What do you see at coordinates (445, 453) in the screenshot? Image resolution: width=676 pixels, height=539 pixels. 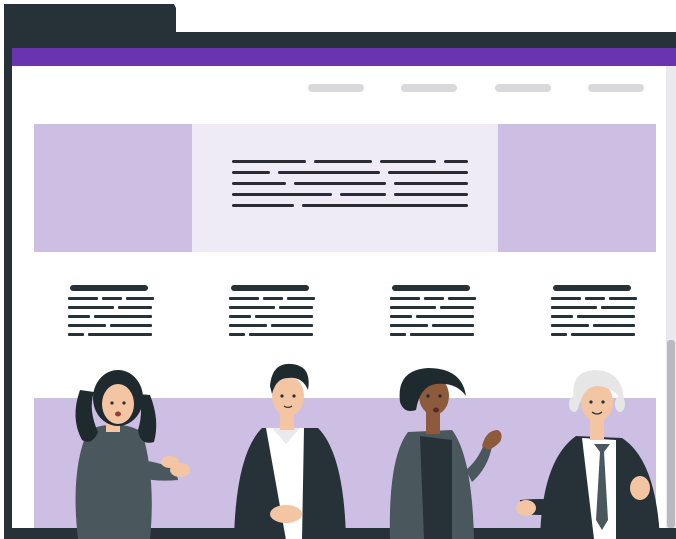 I see `woman-gesturing` at bounding box center [445, 453].